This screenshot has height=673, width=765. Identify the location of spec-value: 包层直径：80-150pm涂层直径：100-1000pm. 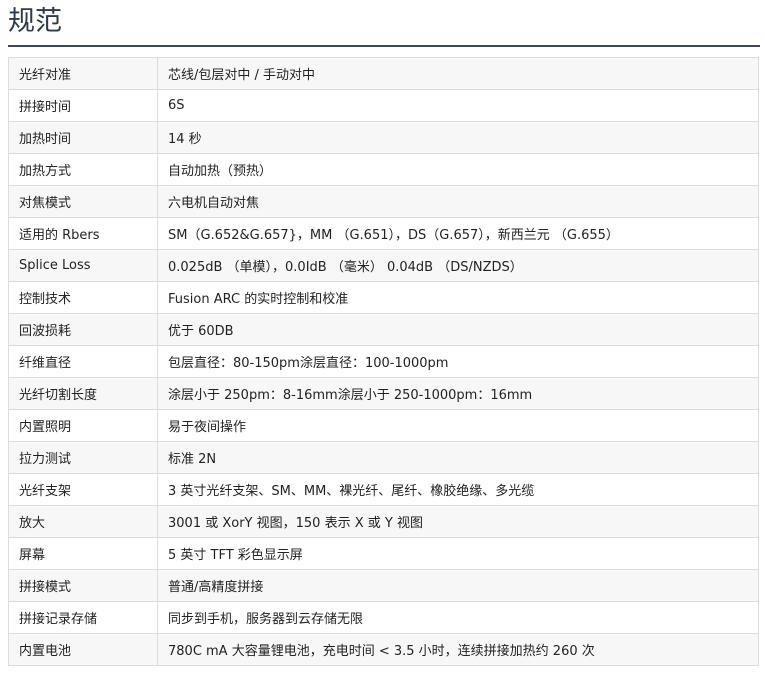
(458, 361).